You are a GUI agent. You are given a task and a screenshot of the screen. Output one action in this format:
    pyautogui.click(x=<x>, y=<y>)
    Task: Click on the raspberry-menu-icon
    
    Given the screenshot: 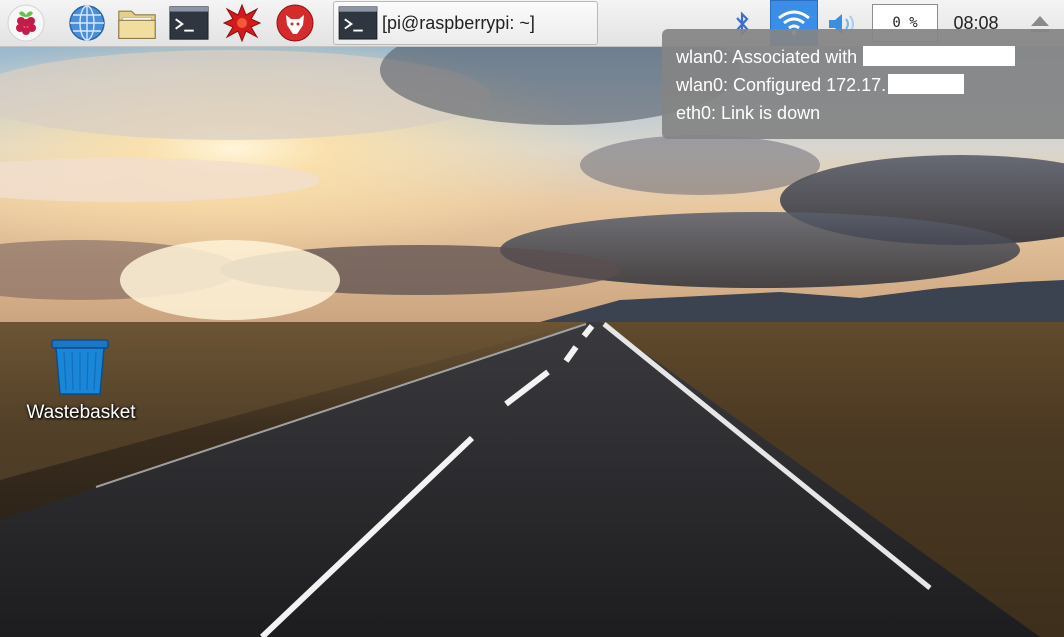 What is the action you would take?
    pyautogui.click(x=26, y=23)
    